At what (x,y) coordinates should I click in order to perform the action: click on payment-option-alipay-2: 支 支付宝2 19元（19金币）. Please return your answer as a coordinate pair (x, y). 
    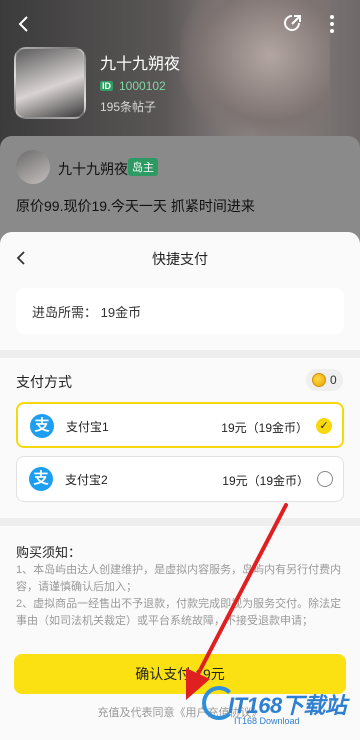
    Looking at the image, I should click on (180, 479).